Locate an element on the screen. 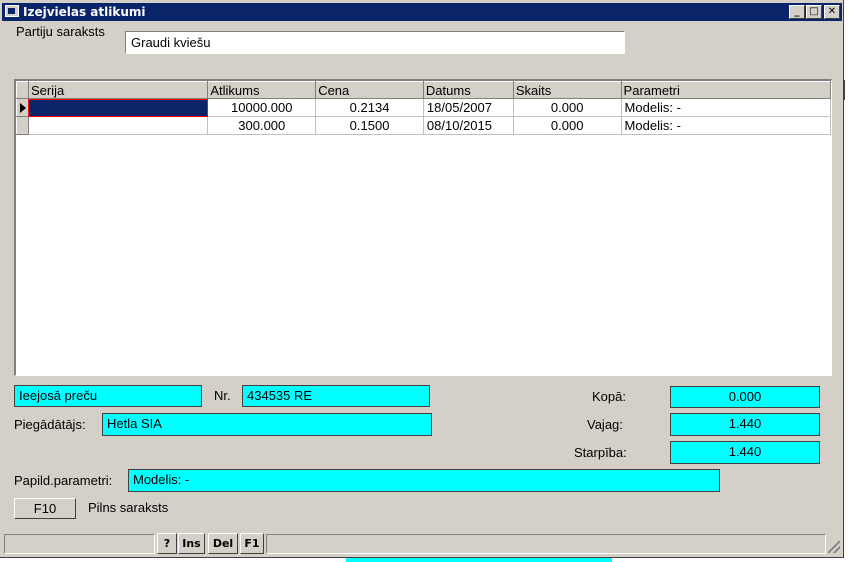  resize-grip-icon is located at coordinates (834, 547).